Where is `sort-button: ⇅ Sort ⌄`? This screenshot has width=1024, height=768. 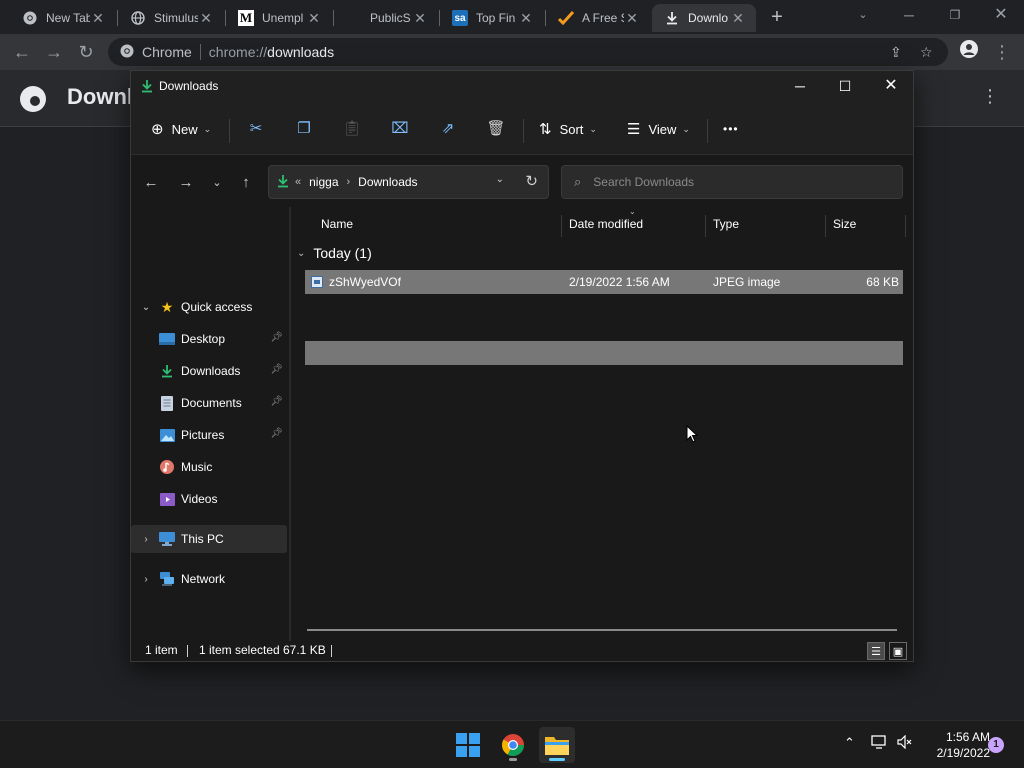 sort-button: ⇅ Sort ⌄ is located at coordinates (568, 129).